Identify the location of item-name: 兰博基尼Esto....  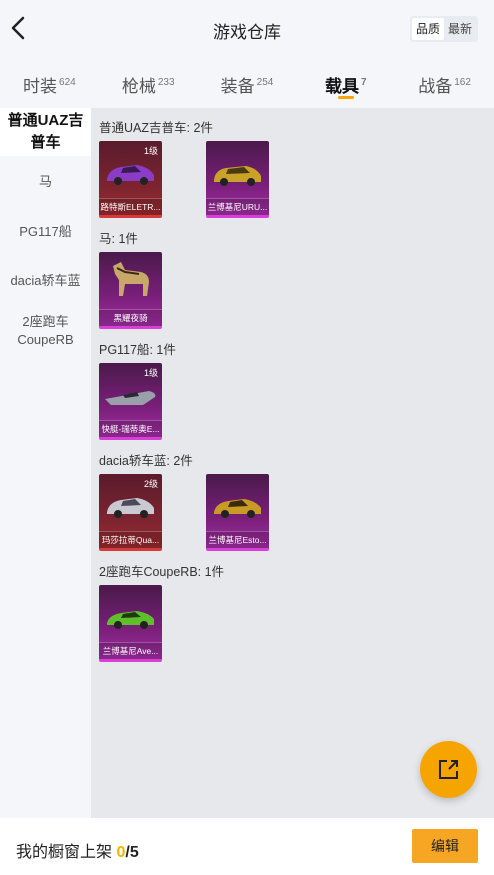
(237, 539).